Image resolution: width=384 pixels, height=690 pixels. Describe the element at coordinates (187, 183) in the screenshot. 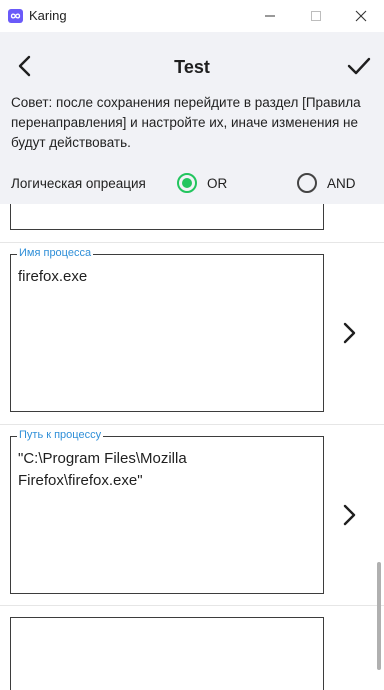

I see `radio-or` at that location.